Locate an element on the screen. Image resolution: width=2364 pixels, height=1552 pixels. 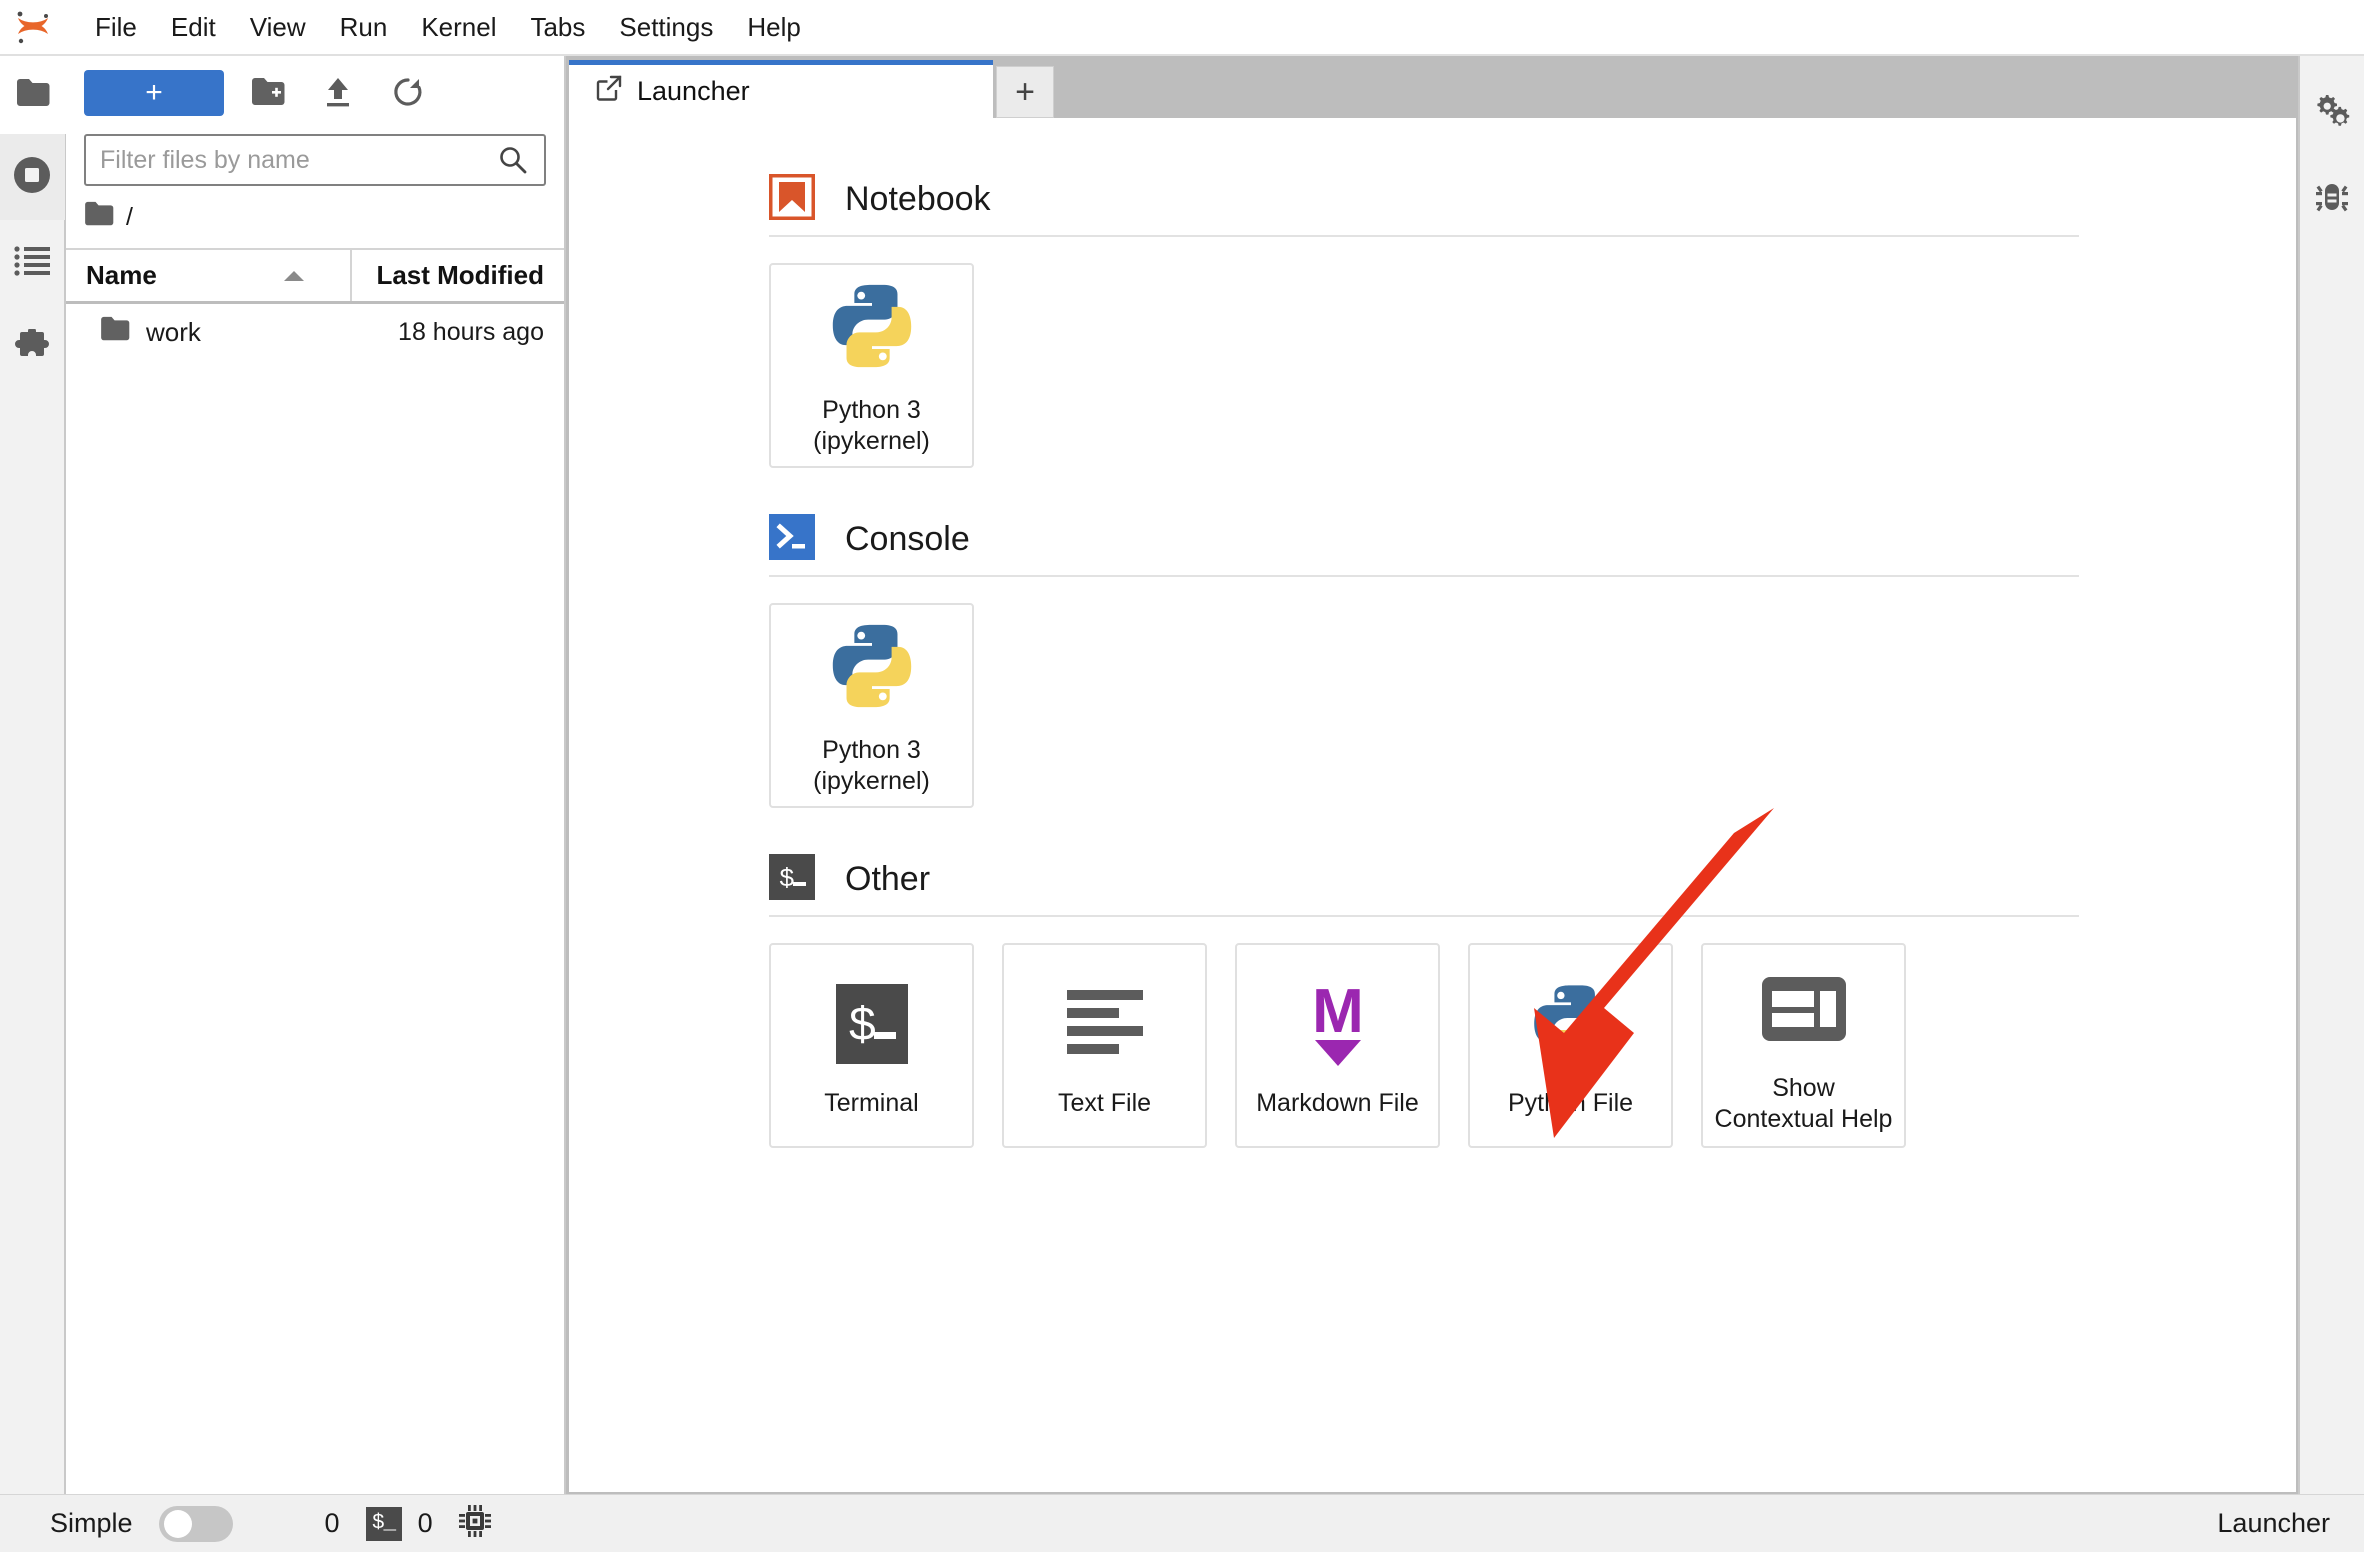
file-browser-toolbar: + is located at coordinates (315, 93).